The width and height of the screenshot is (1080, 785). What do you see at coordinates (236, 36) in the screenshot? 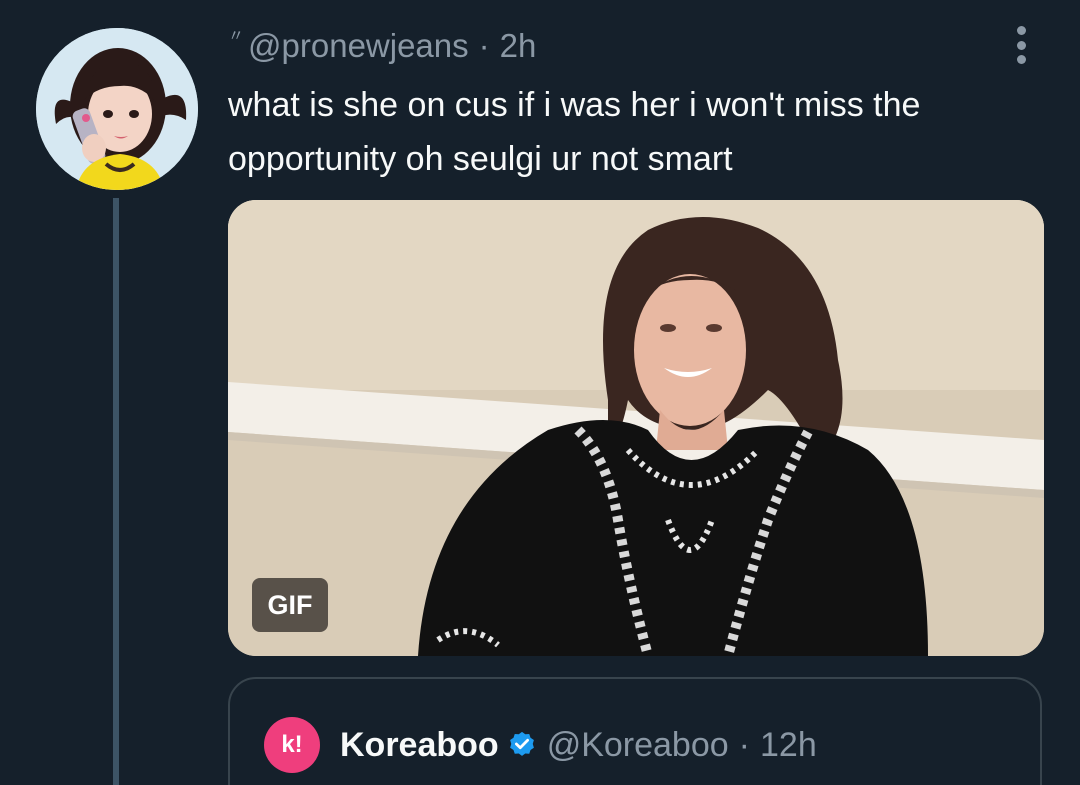
I see `quill-emoji-icon: 〃` at bounding box center [236, 36].